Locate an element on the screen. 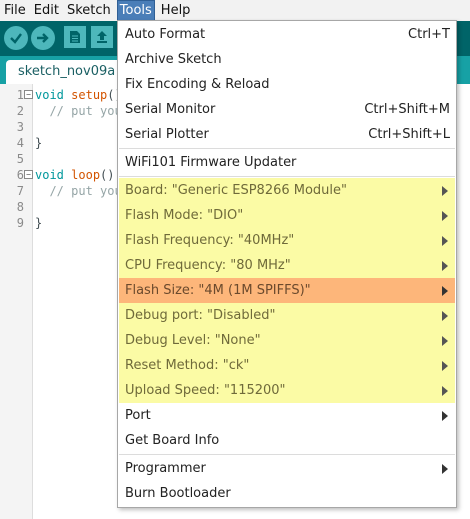 The width and height of the screenshot is (470, 519). shortcut-label: Ctrl+Shift+L is located at coordinates (409, 134).